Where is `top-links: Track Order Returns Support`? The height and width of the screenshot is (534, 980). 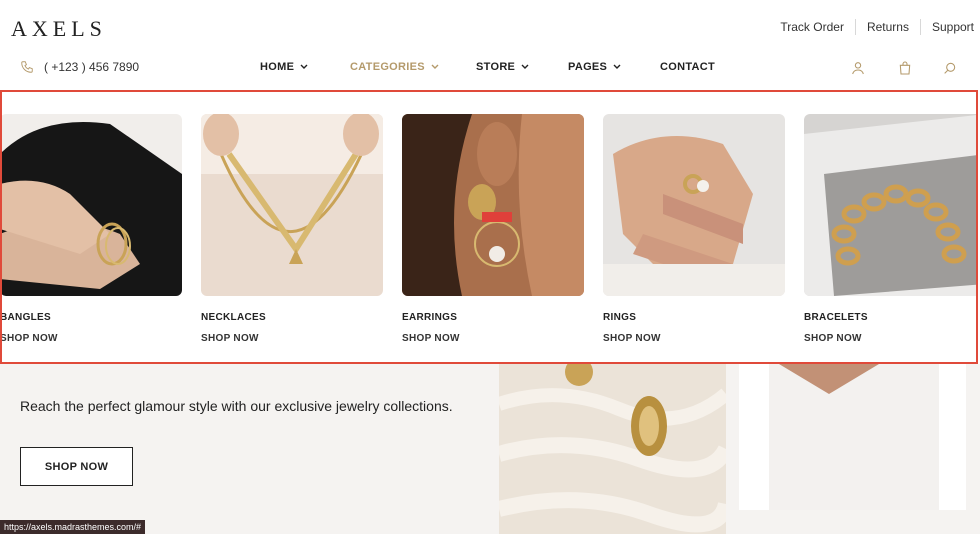
top-links: Track Order Returns Support is located at coordinates (871, 27).